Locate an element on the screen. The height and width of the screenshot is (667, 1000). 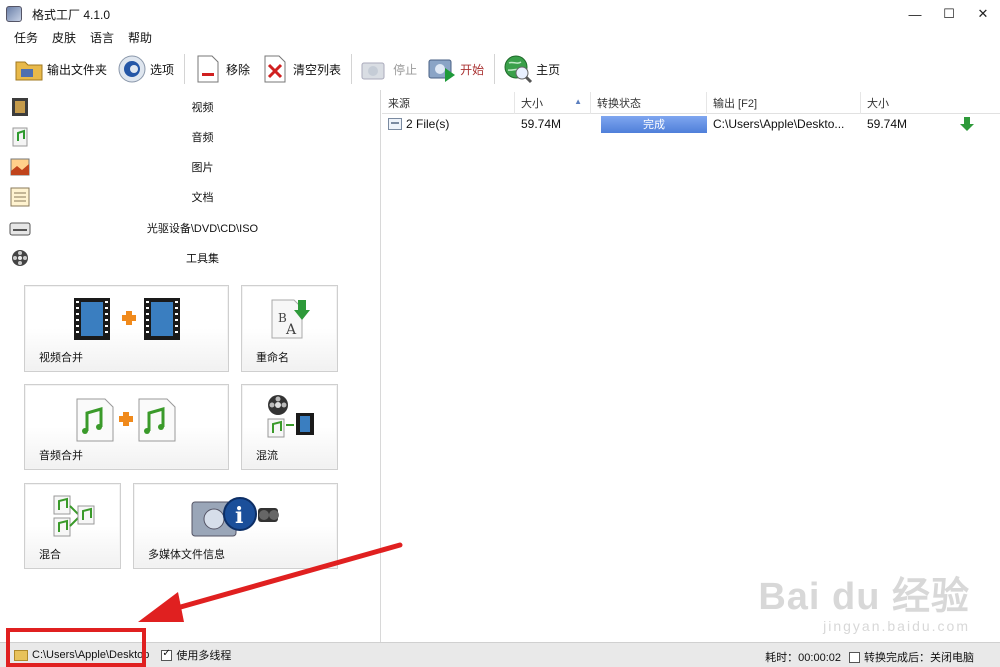
menu-language: 语言 is located at coordinates (102, 37).